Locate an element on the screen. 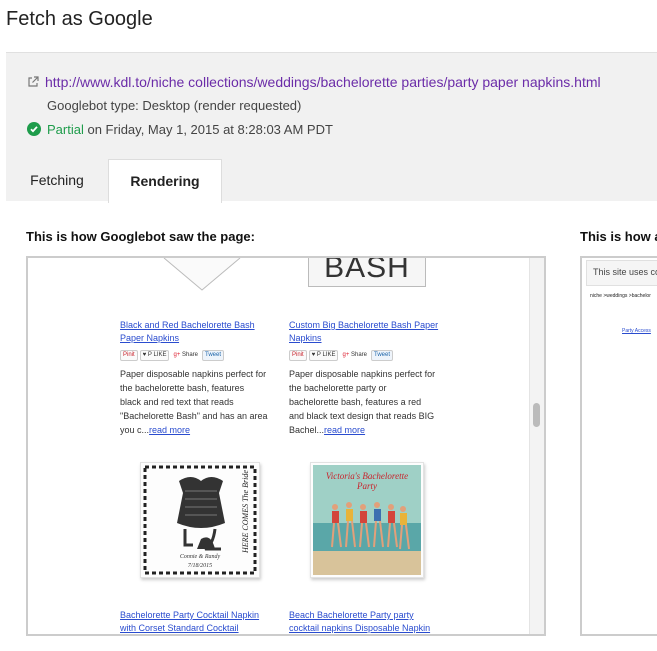  desc-line: black and red text that reads is located at coordinates (177, 402).